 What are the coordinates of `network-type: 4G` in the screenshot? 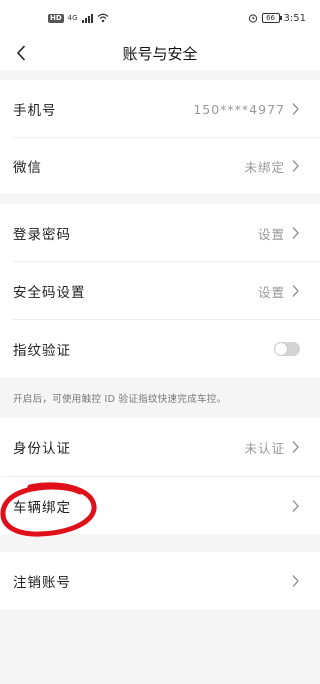 It's located at (72, 18).